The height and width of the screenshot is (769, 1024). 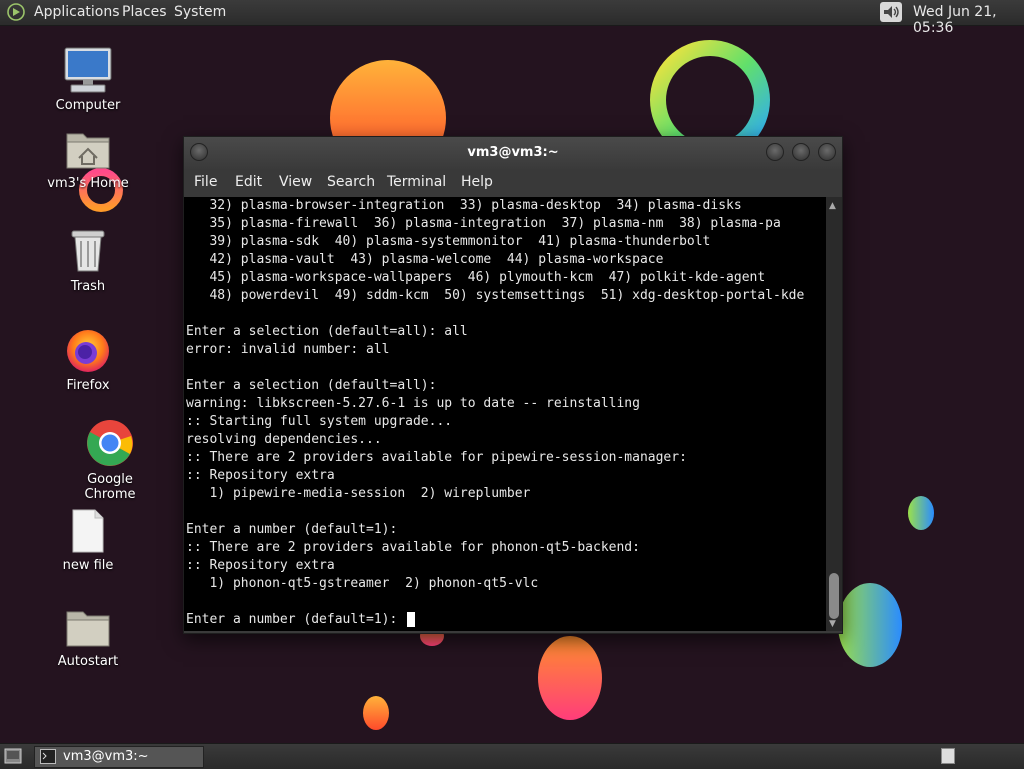 What do you see at coordinates (88, 531) in the screenshot?
I see `file-icon` at bounding box center [88, 531].